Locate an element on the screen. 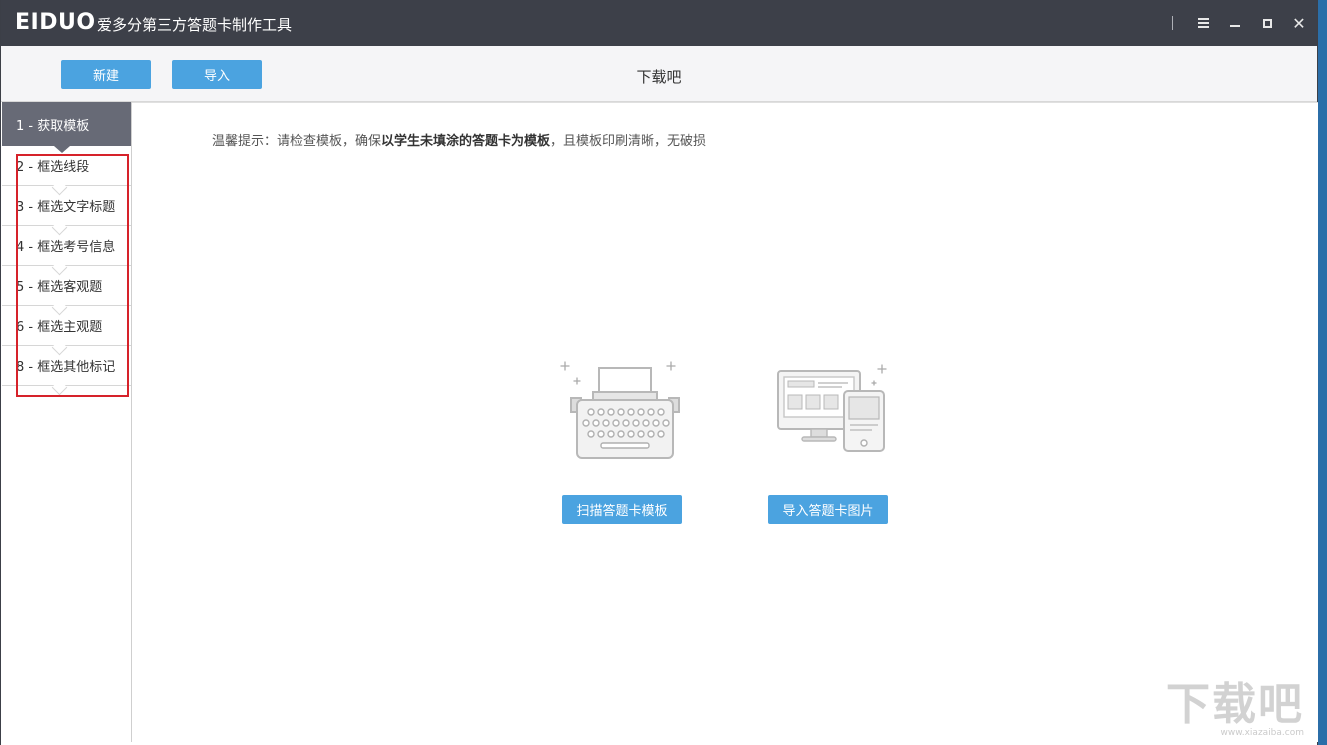  desktop-background is located at coordinates (1322, 372).